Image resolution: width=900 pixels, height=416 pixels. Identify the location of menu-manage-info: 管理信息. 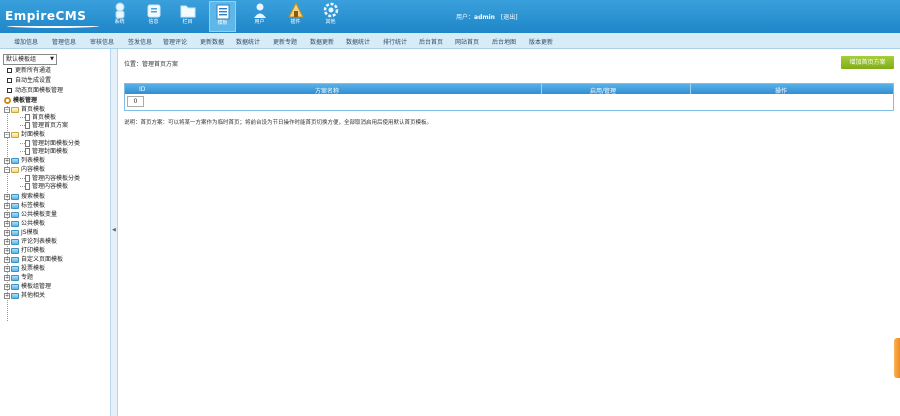
(64, 41).